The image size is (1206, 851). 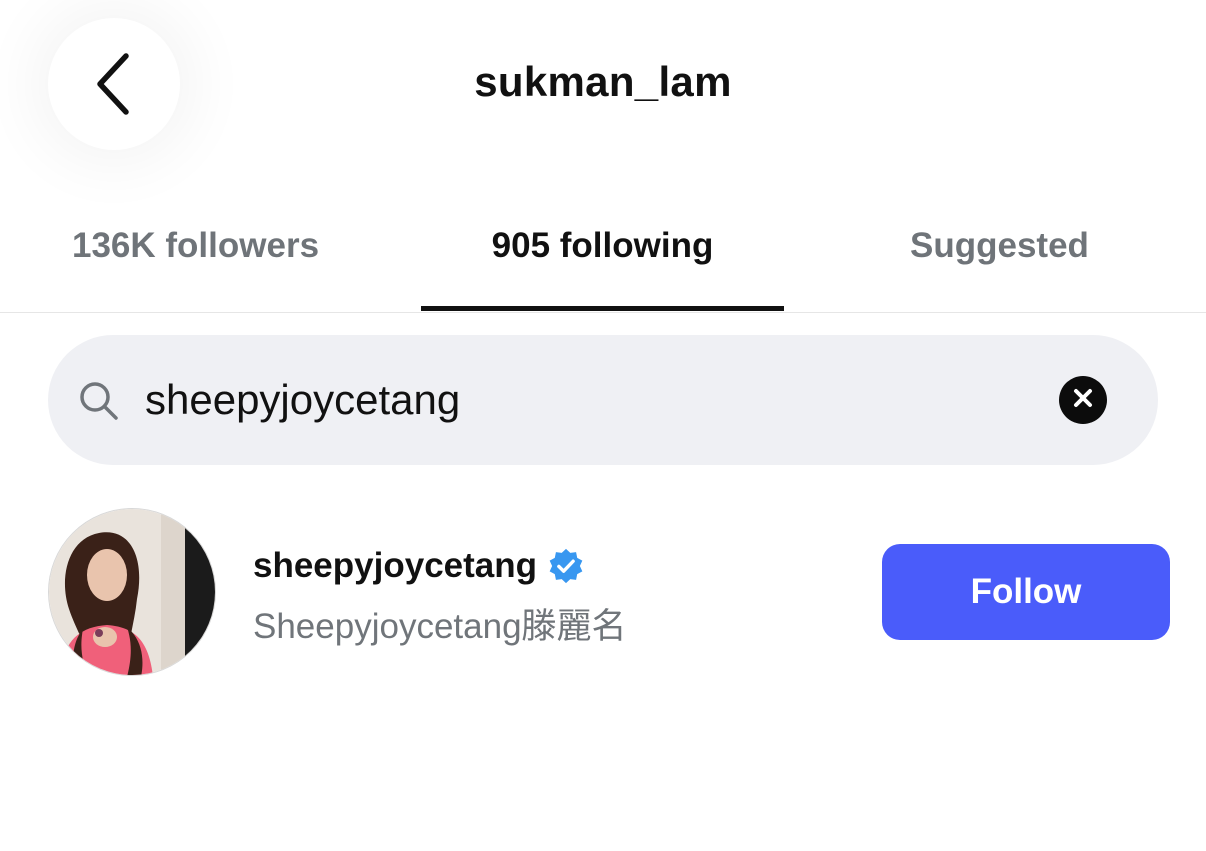 I want to click on close-icon, so click(x=1083, y=400).